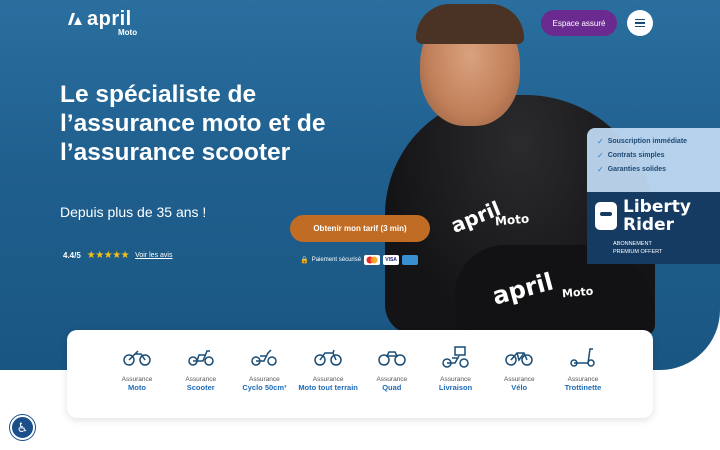 Image resolution: width=720 pixels, height=450 pixels. Describe the element at coordinates (631, 155) in the screenshot. I see `benefit-item: ✓ Contrats simples` at that location.